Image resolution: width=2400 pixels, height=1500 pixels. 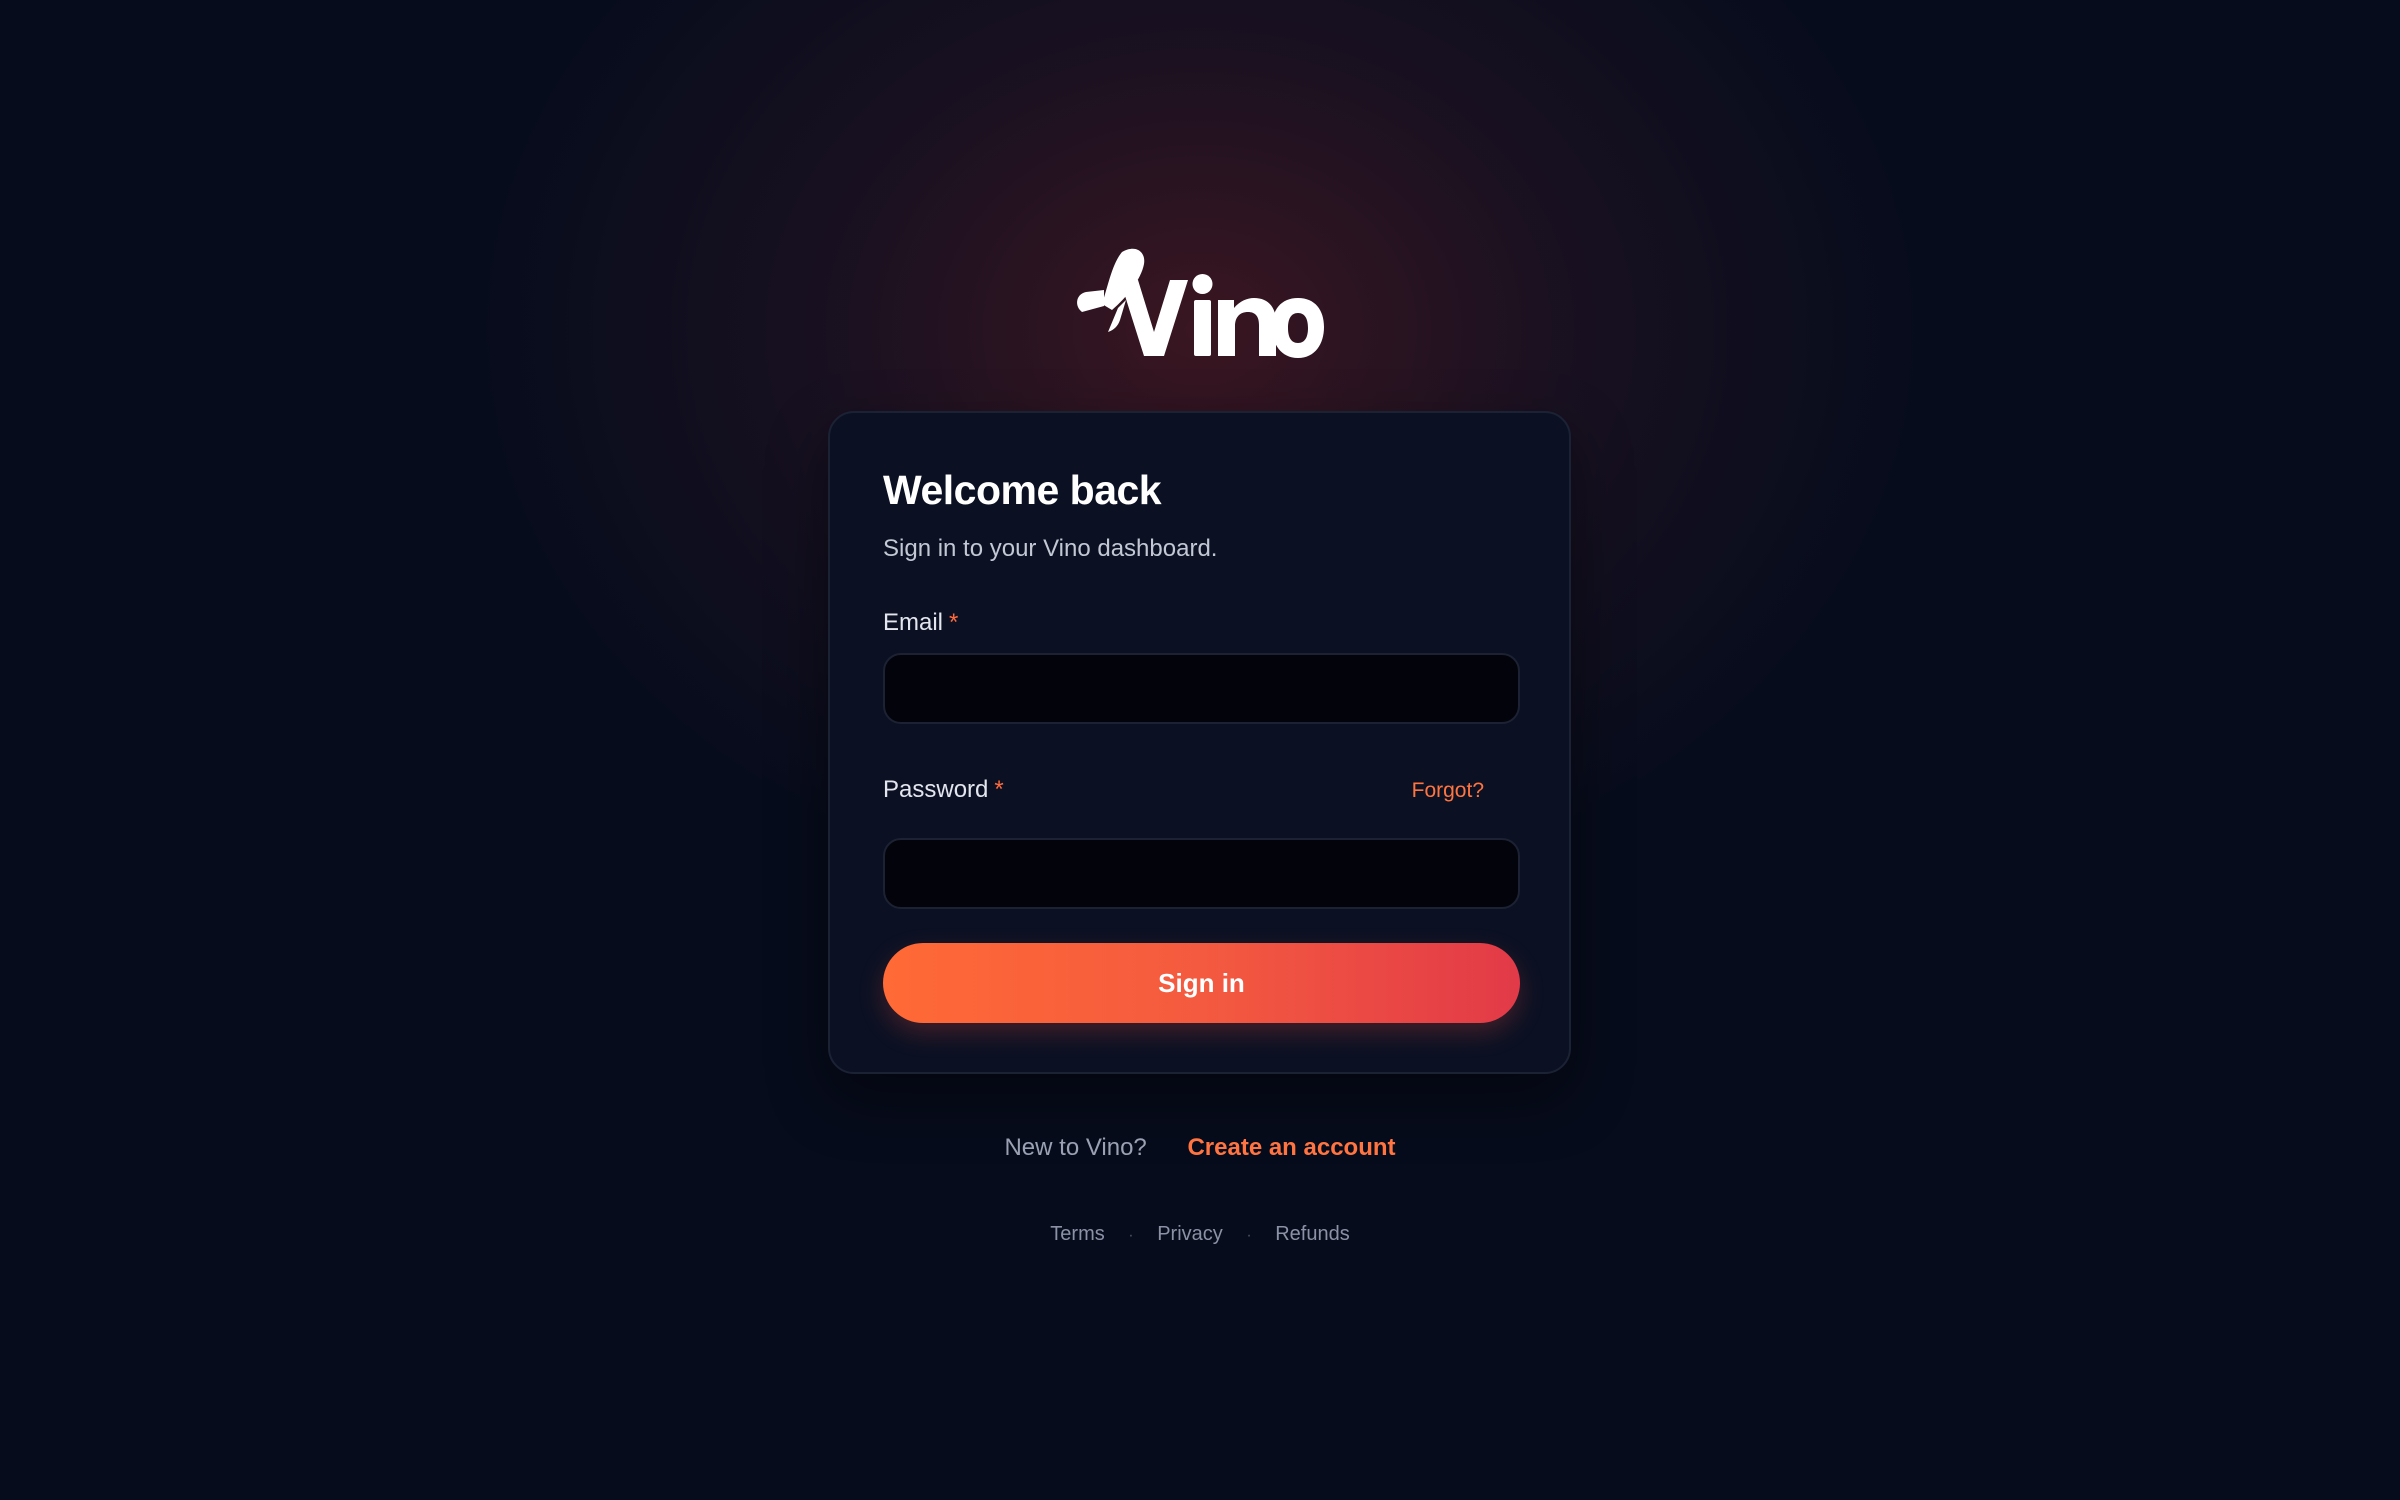 I want to click on email-label-text: Email, so click(x=913, y=622).